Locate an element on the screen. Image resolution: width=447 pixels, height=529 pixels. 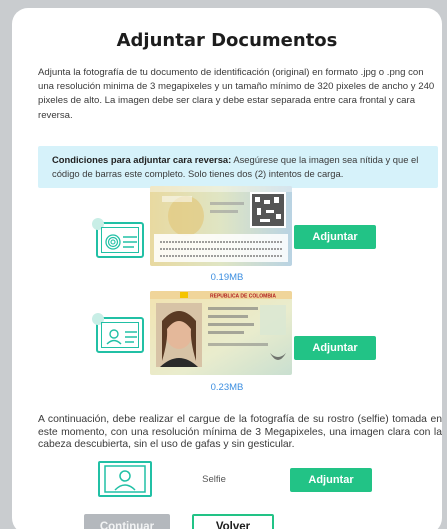
attach-front-button: Adjuntar is located at coordinates (335, 348).